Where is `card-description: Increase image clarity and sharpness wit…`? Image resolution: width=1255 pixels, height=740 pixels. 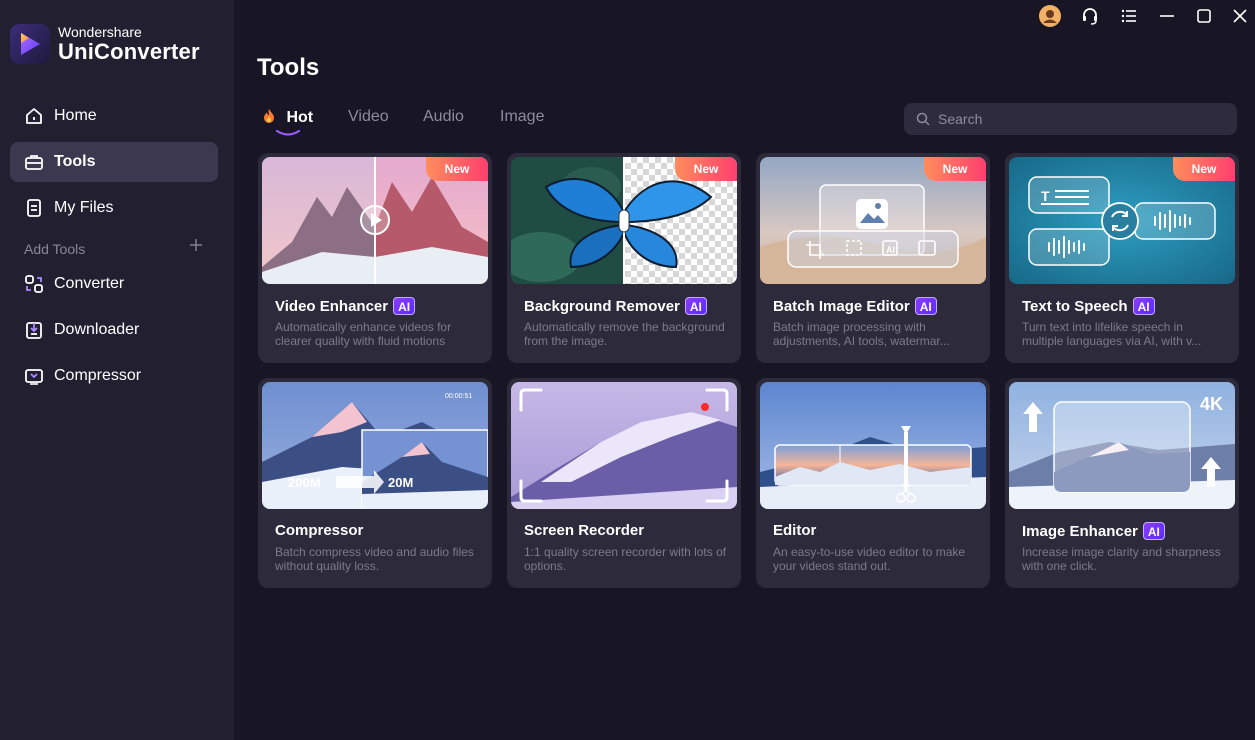
card-description: Increase image clarity and sharpness wit… is located at coordinates (1121, 559).